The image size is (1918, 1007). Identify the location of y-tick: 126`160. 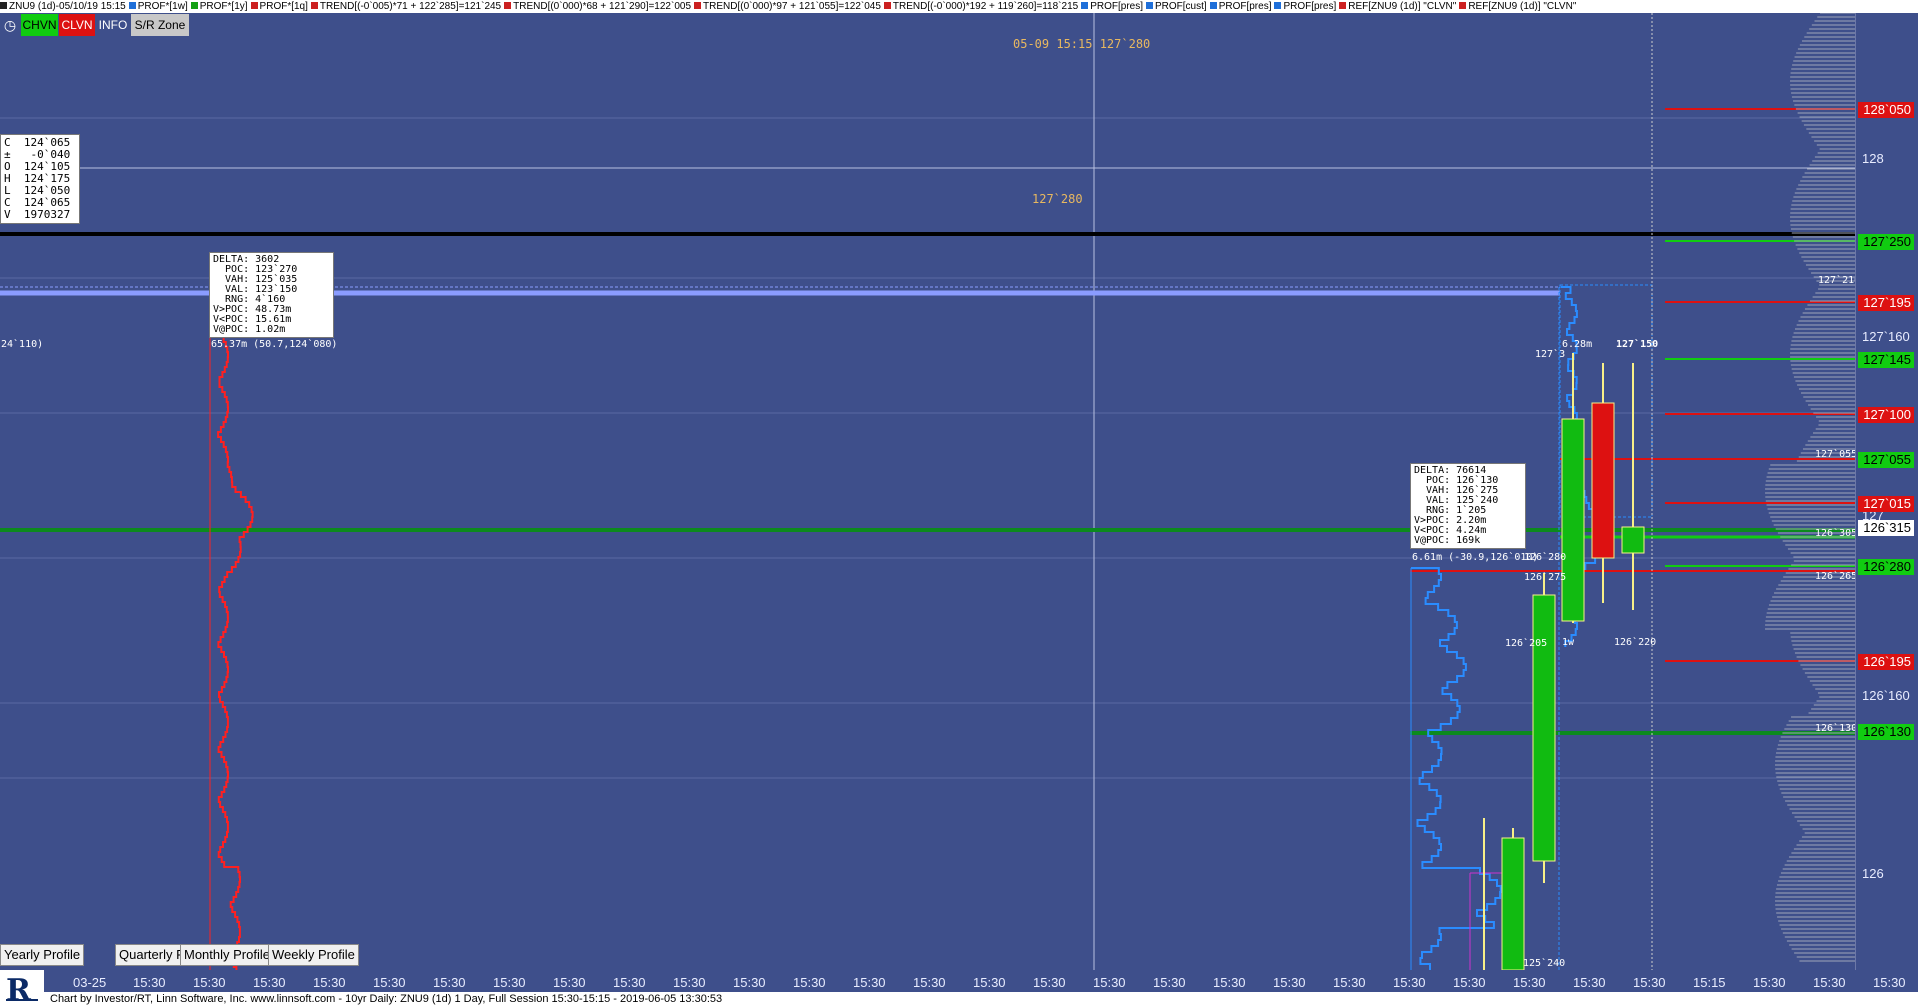
(1886, 695).